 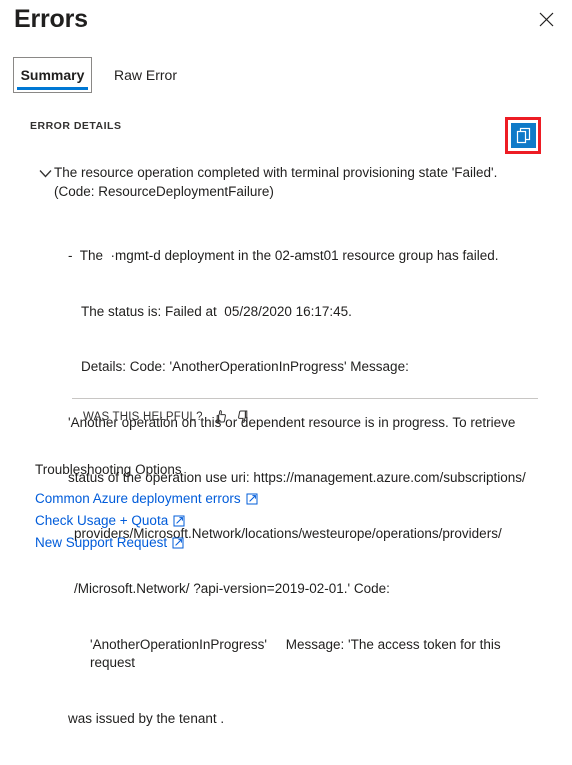 I want to click on link-common-azure-deployment-errors: Common Azure deployment errors, so click(x=235, y=498).